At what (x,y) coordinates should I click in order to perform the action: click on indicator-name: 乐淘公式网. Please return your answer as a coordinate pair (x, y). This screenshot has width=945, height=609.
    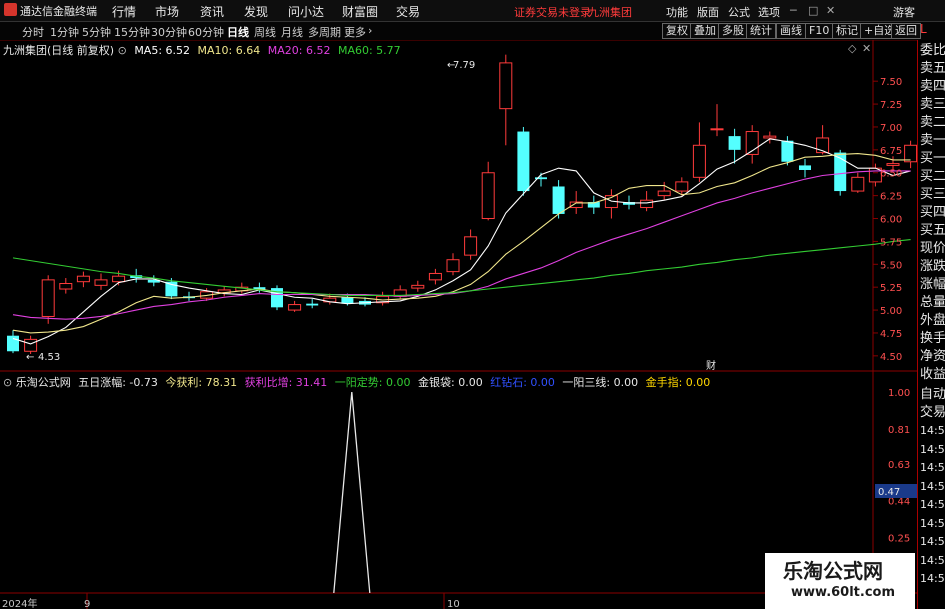
    Looking at the image, I should click on (43, 382).